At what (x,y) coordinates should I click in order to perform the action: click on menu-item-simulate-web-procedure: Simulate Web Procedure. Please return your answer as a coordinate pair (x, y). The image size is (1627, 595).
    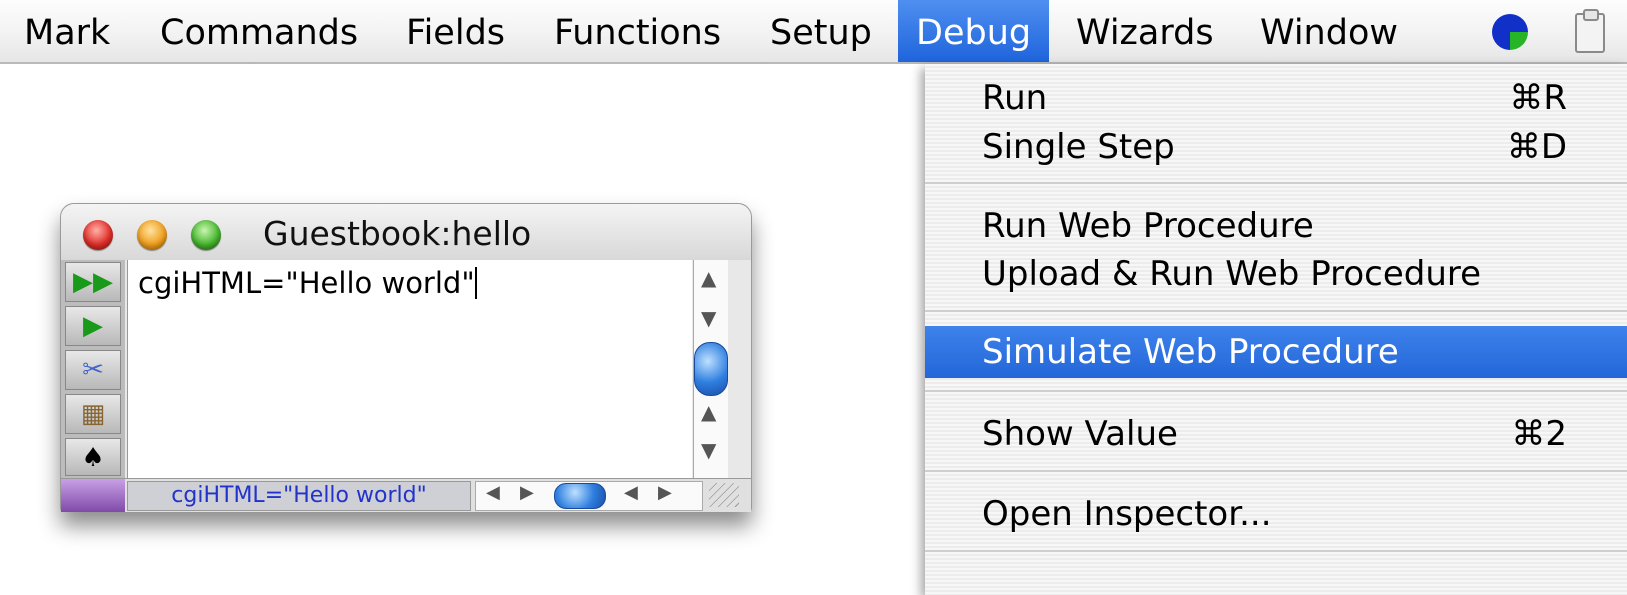
    Looking at the image, I should click on (1276, 352).